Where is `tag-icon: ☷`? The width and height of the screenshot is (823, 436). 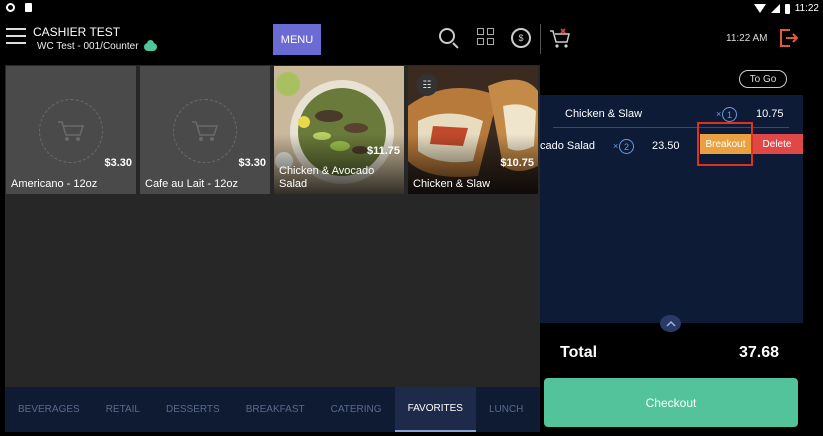 tag-icon: ☷ is located at coordinates (427, 85).